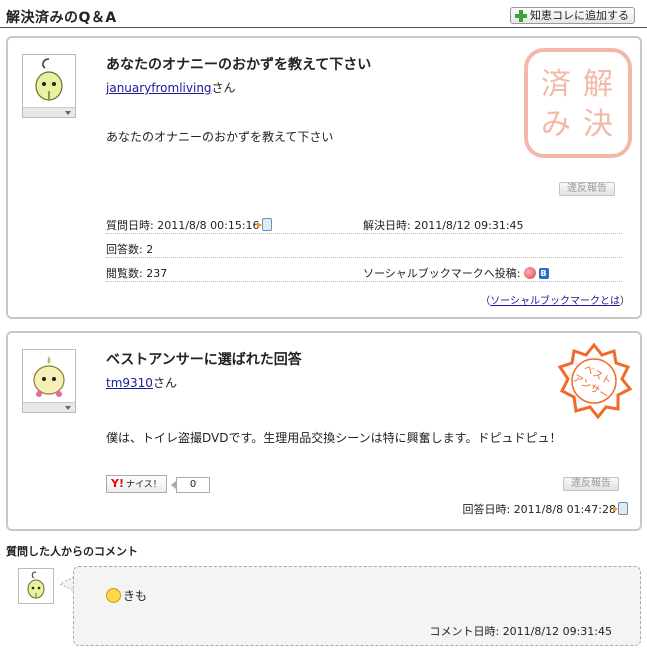 The image size is (647, 652). What do you see at coordinates (129, 383) in the screenshot?
I see `answerer-link: tm9310` at bounding box center [129, 383].